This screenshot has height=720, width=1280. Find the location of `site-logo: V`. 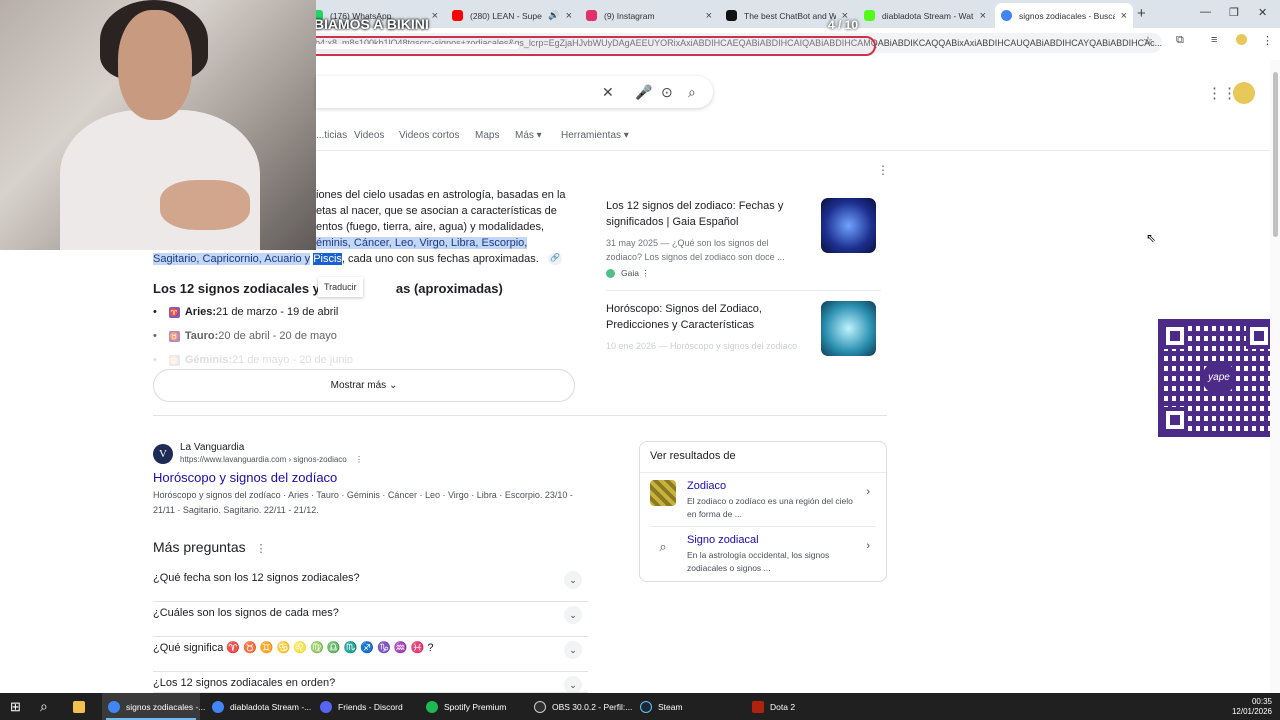

site-logo: V is located at coordinates (163, 454).